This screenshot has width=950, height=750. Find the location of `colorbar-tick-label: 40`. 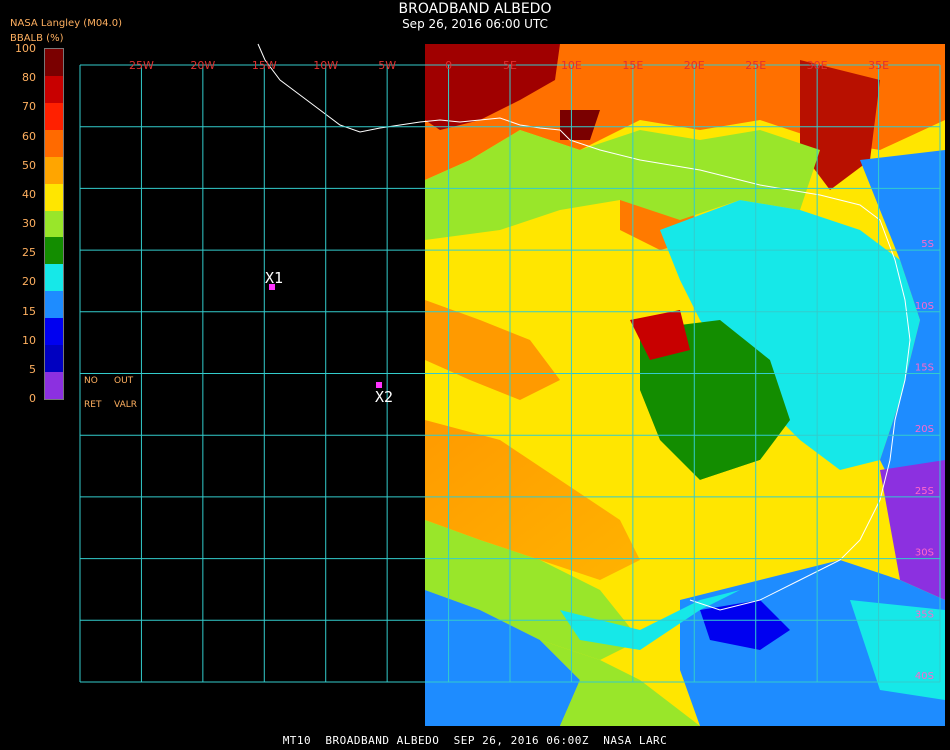

colorbar-tick-label: 40 is located at coordinates (29, 194).